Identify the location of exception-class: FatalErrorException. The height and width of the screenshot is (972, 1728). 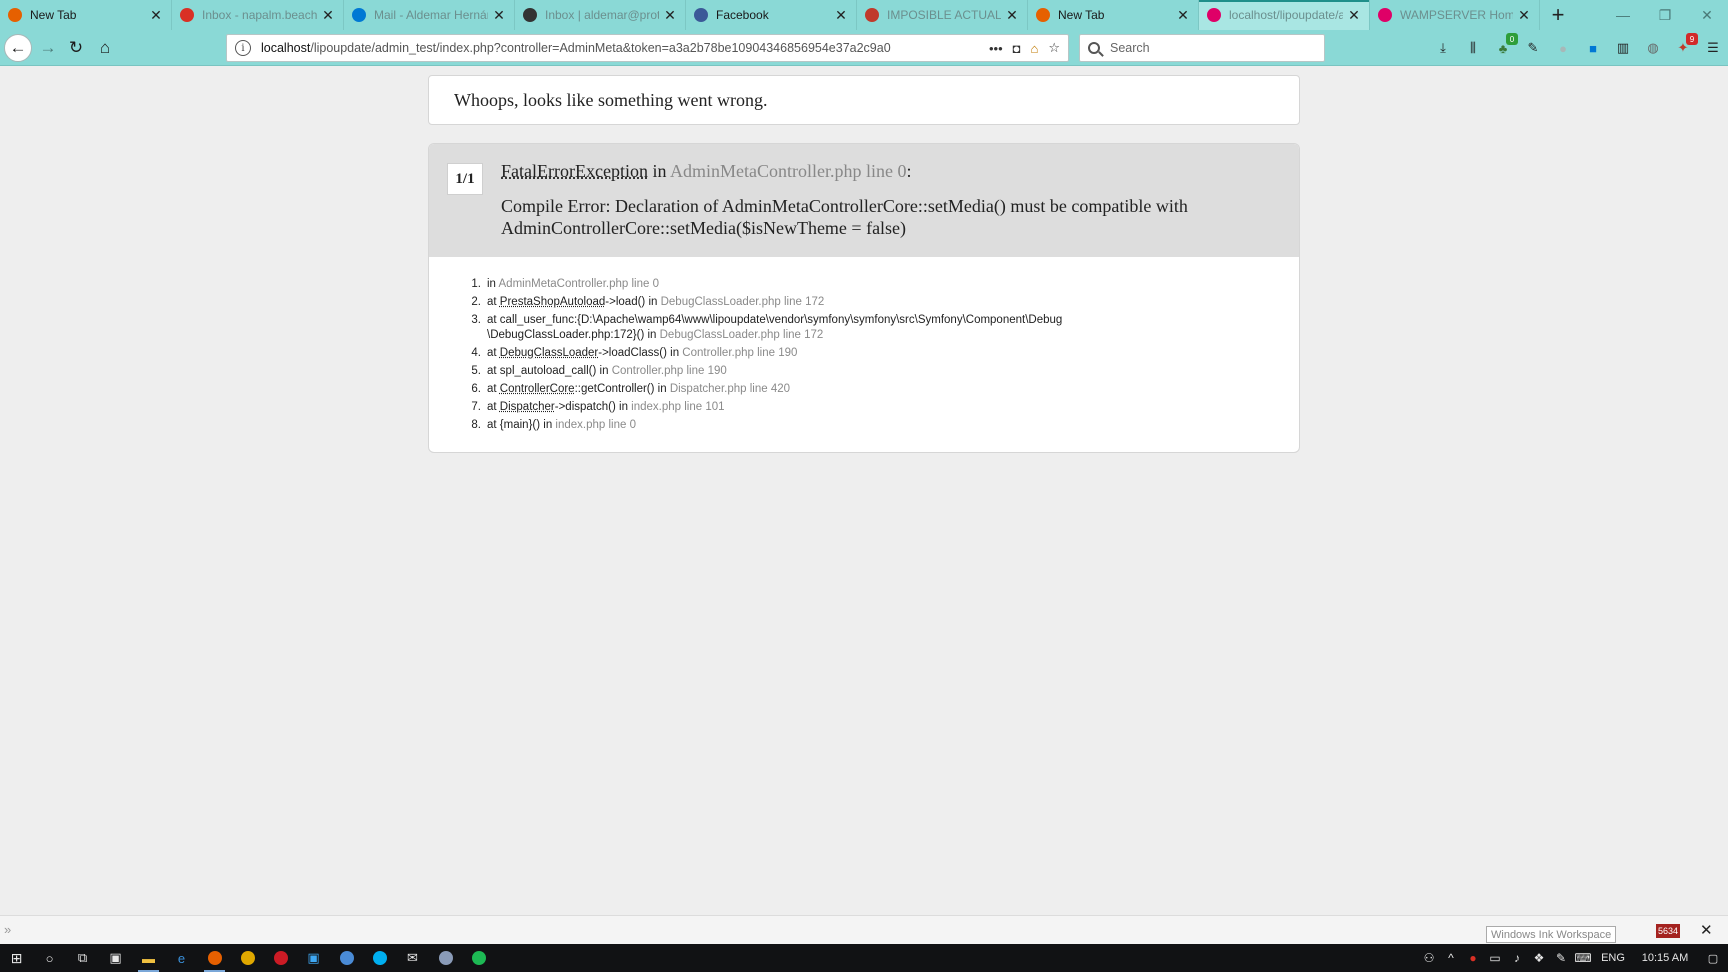
(574, 171).